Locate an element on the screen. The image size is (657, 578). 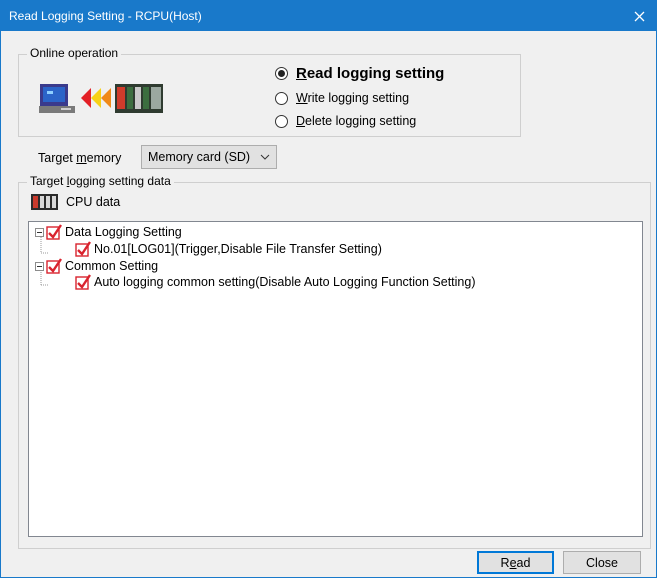
chevron-down-icon is located at coordinates (265, 157).